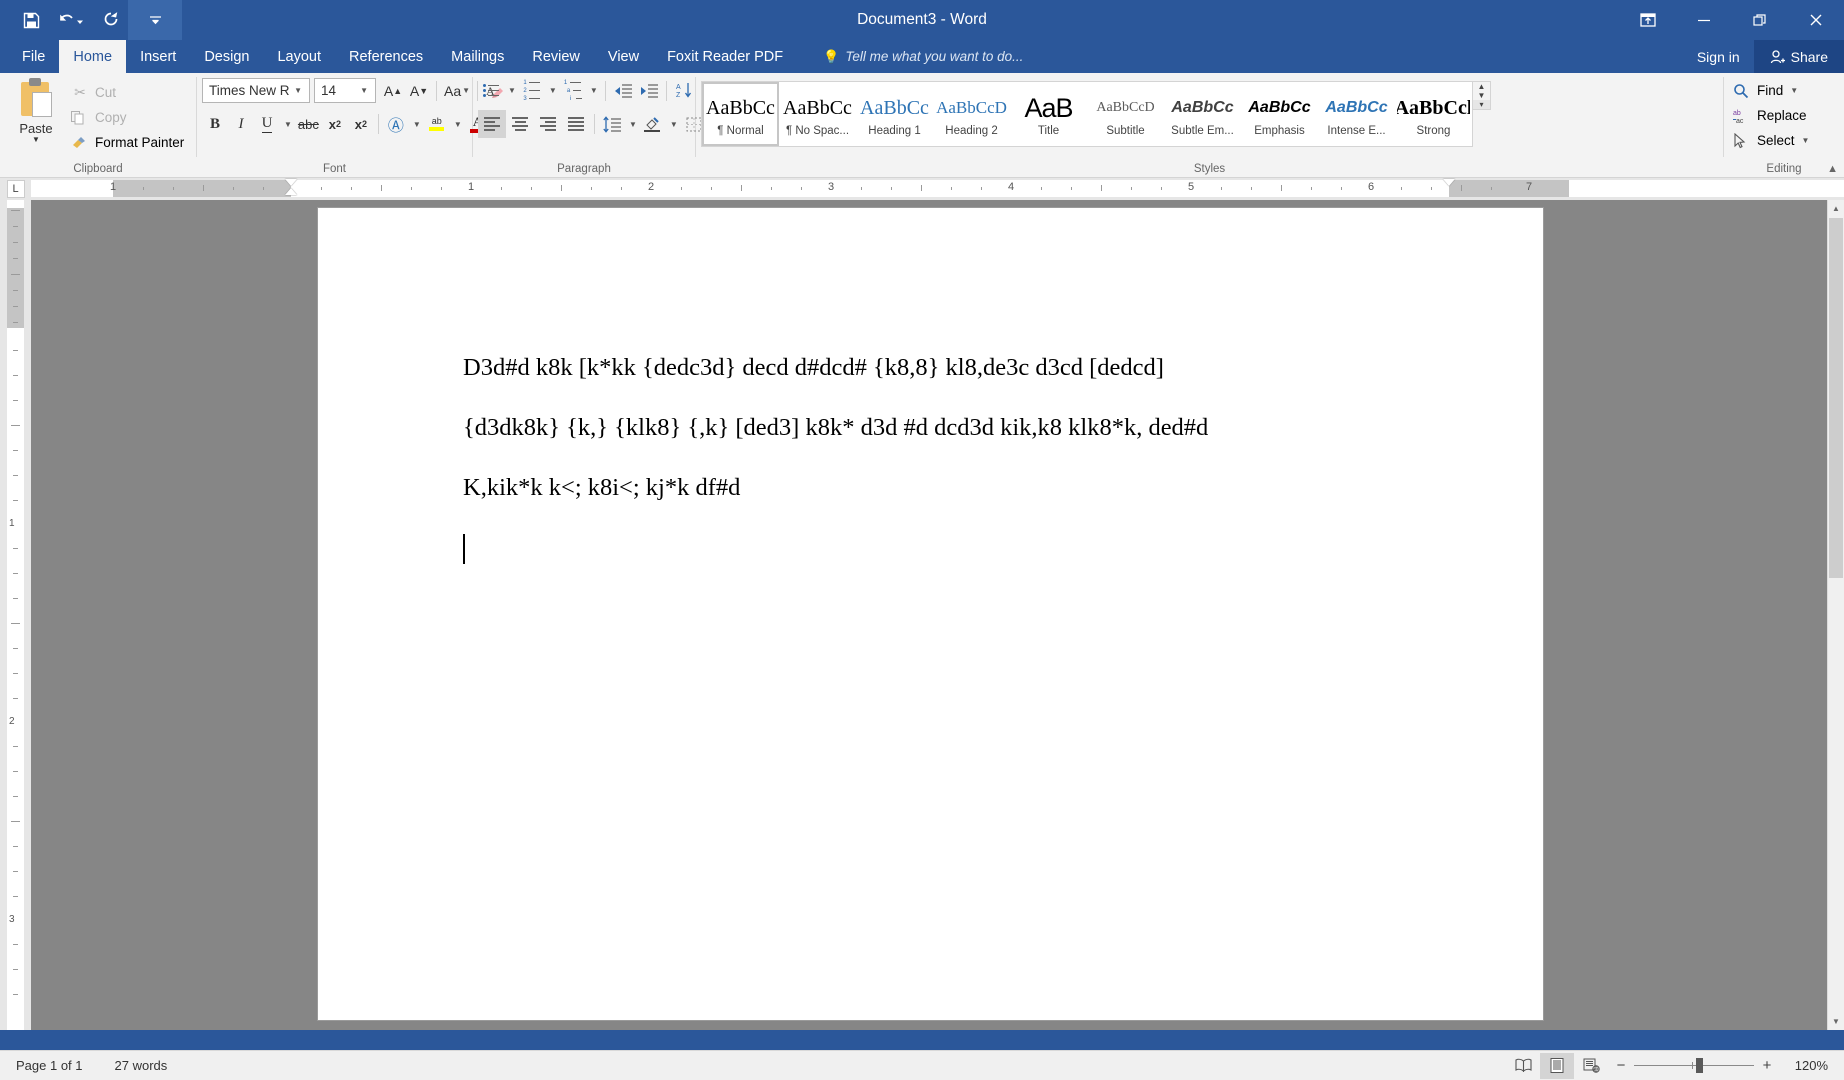  I want to click on word-count: 27 words, so click(141, 1065).